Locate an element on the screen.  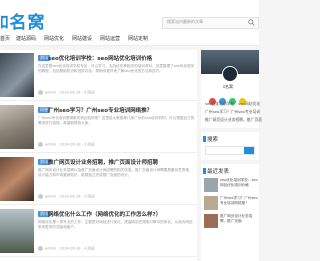
site-link: 广州seo学习？广州seo专业培训 is located at coordinates (232, 112).